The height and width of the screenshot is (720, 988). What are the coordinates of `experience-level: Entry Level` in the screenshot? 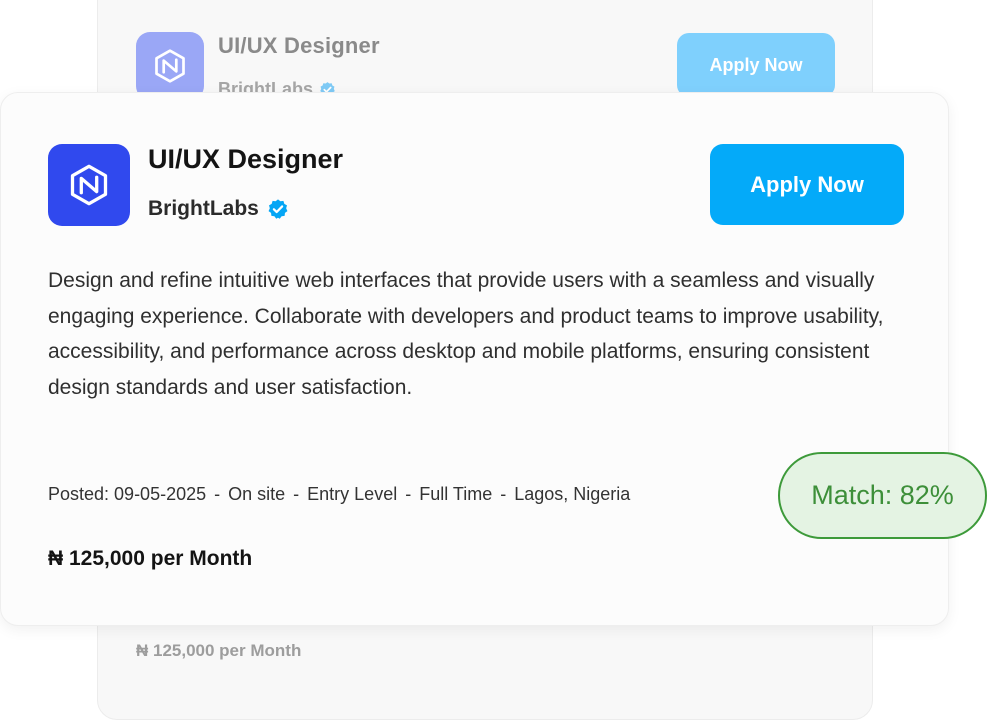 It's located at (352, 494).